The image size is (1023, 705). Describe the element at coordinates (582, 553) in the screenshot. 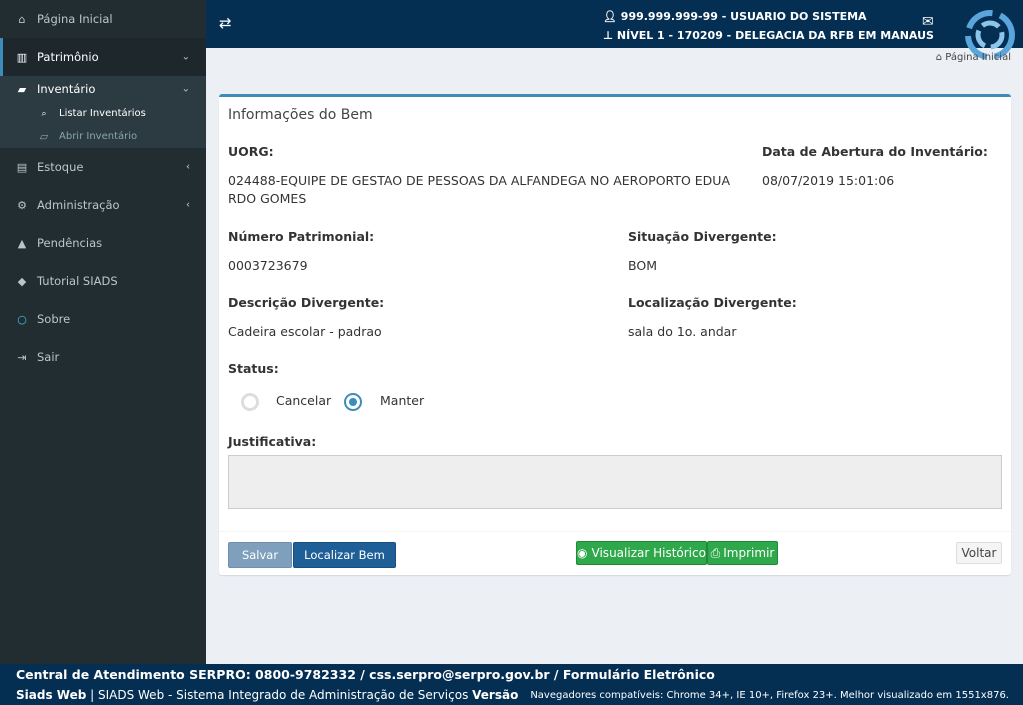

I see `eye-icon: ◉` at that location.